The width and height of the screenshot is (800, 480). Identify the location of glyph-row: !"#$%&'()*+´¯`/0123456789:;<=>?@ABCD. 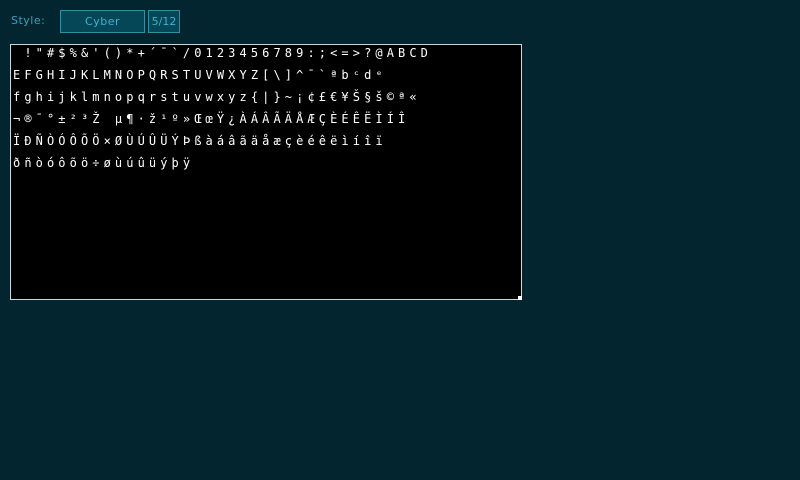
(223, 53).